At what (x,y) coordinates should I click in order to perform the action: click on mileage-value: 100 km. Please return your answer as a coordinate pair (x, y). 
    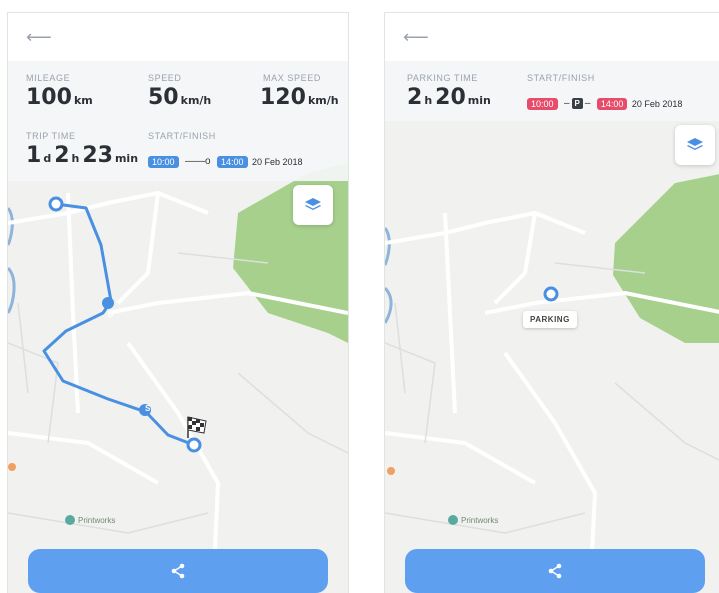
    Looking at the image, I should click on (59, 97).